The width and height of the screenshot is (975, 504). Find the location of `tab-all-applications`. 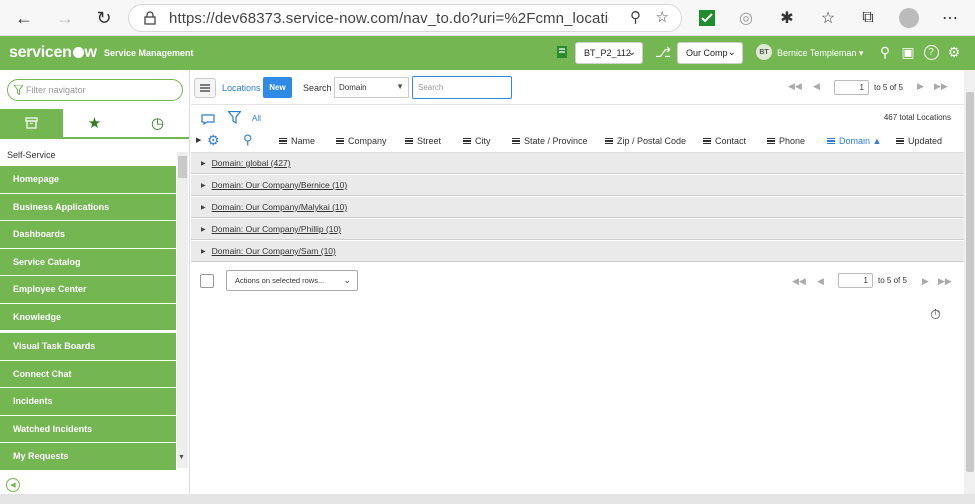

tab-all-applications is located at coordinates (31, 124).